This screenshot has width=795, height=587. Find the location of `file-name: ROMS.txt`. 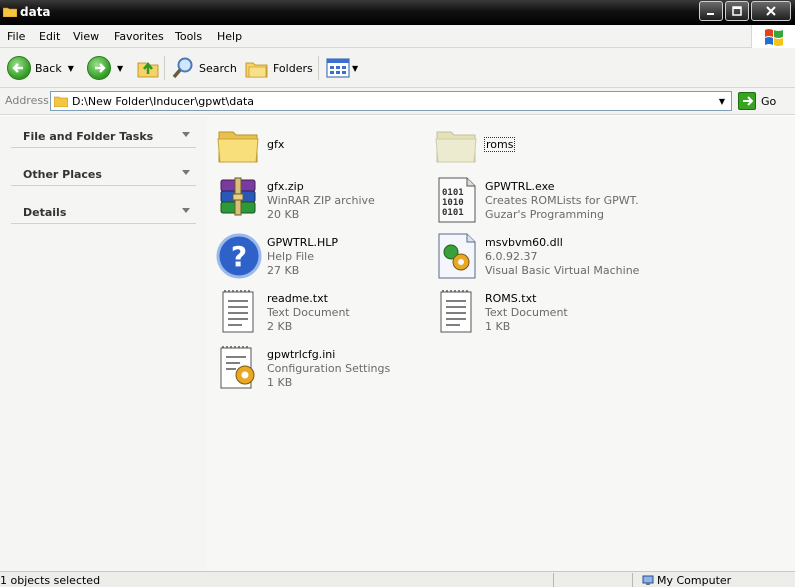

file-name: ROMS.txt is located at coordinates (511, 298).